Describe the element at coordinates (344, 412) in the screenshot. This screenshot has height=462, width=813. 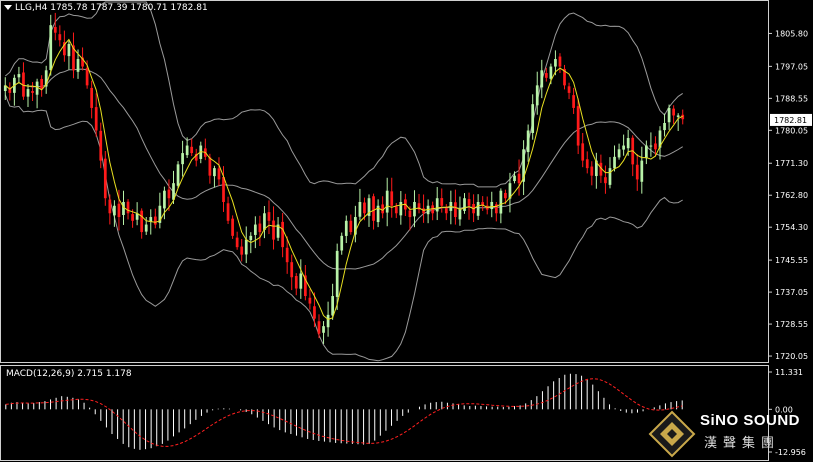
I see `signal-line` at that location.